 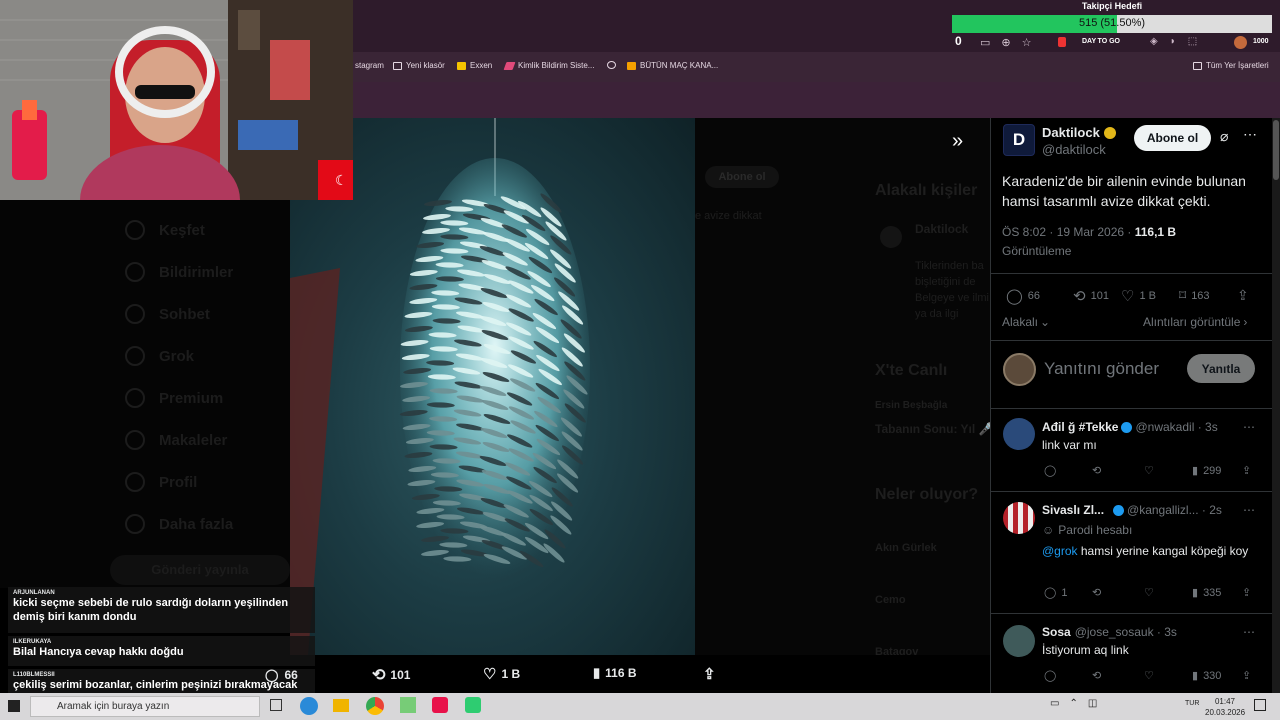 What do you see at coordinates (957, 141) in the screenshot?
I see `collapse-chevrons-icon: »` at bounding box center [957, 141].